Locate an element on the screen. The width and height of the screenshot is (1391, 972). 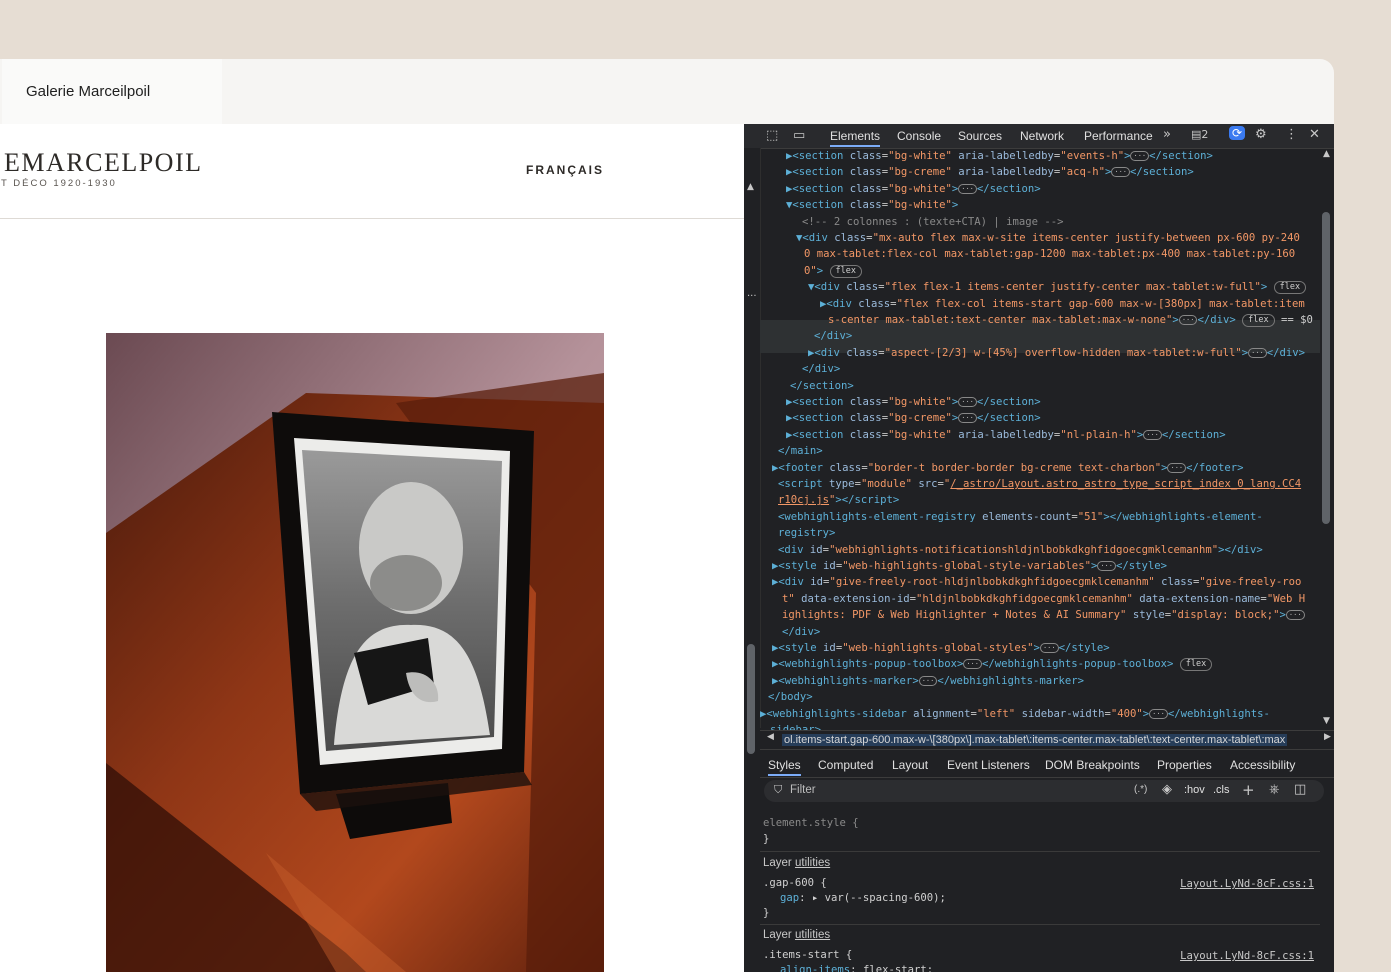
css-value: flex-start; is located at coordinates (898, 968).